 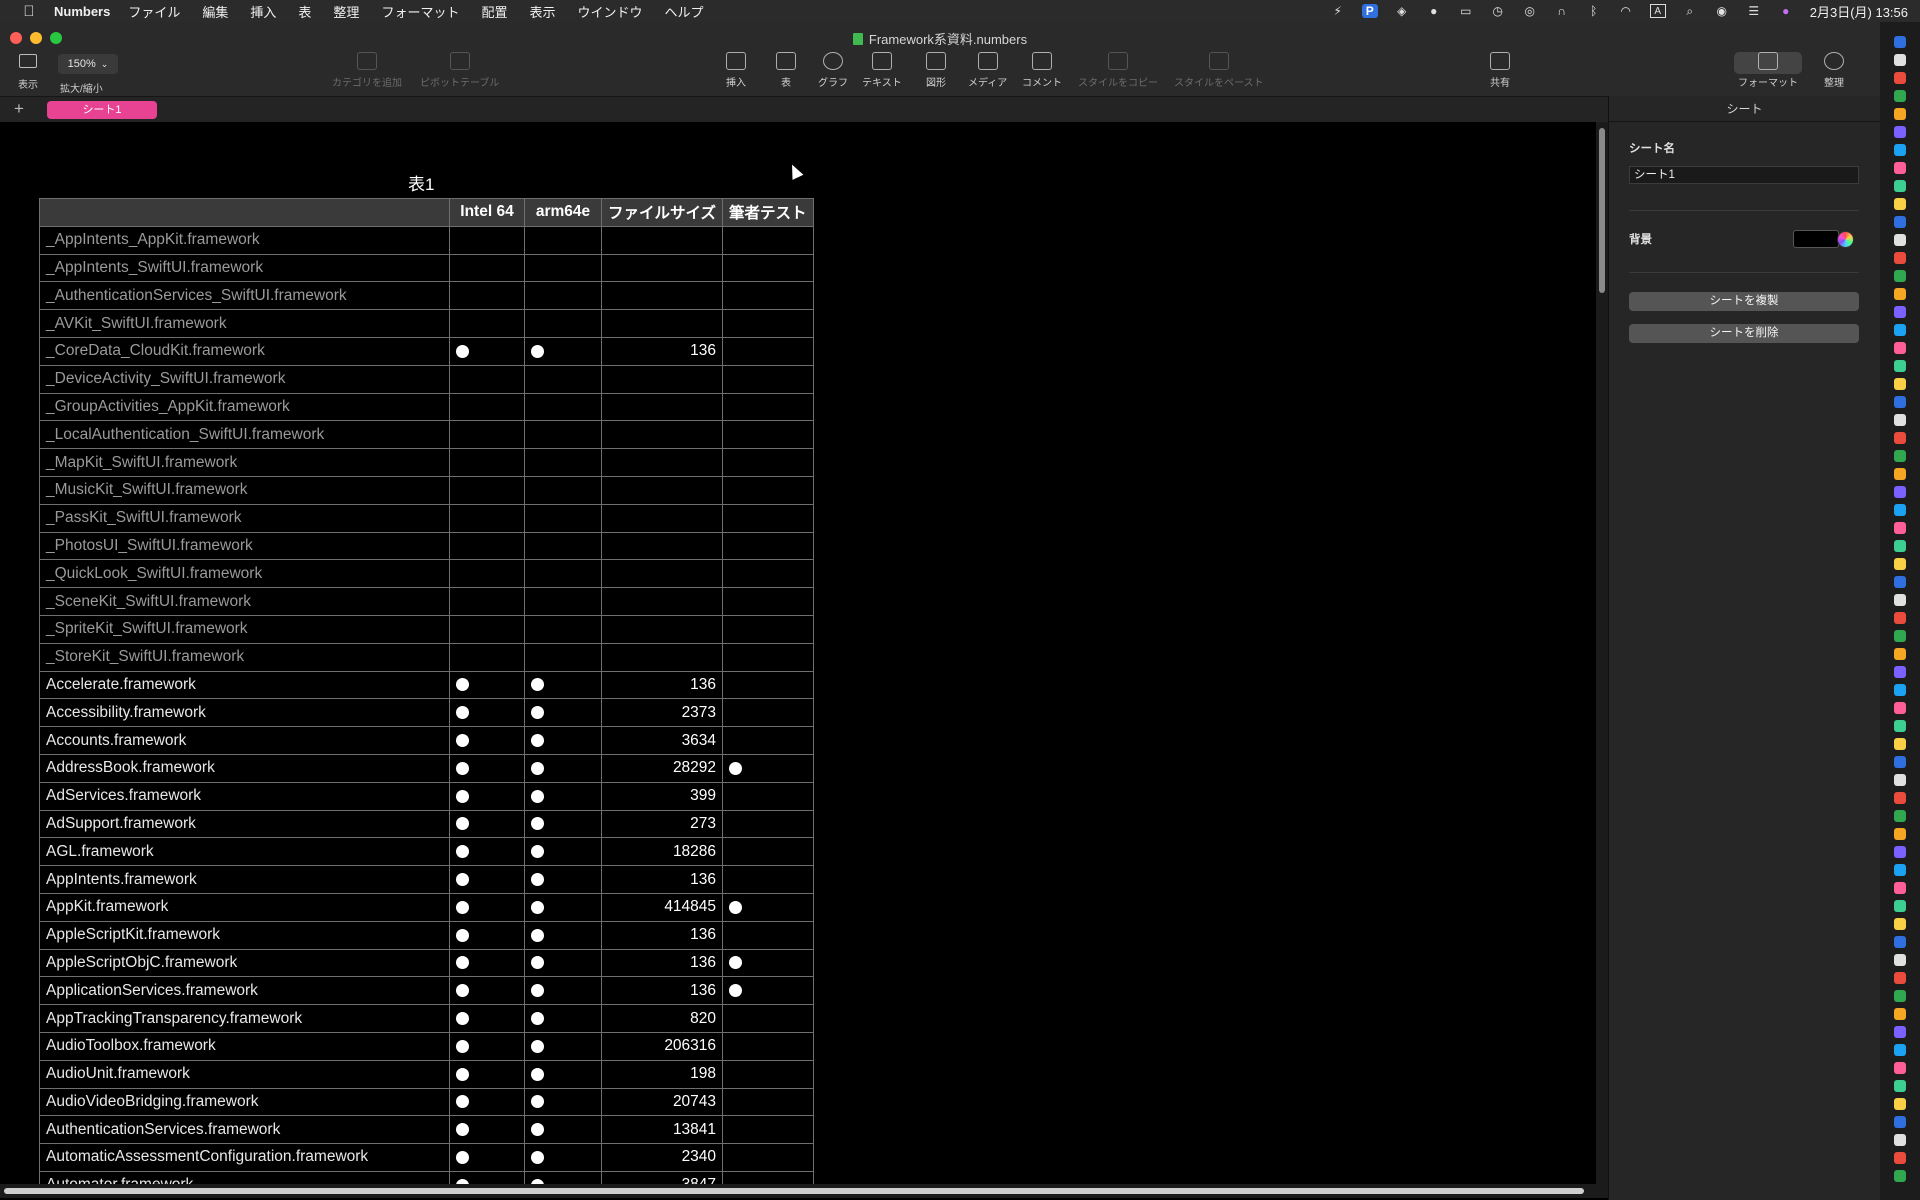 What do you see at coordinates (662, 796) in the screenshot?
I see `cell-file-size: 399` at bounding box center [662, 796].